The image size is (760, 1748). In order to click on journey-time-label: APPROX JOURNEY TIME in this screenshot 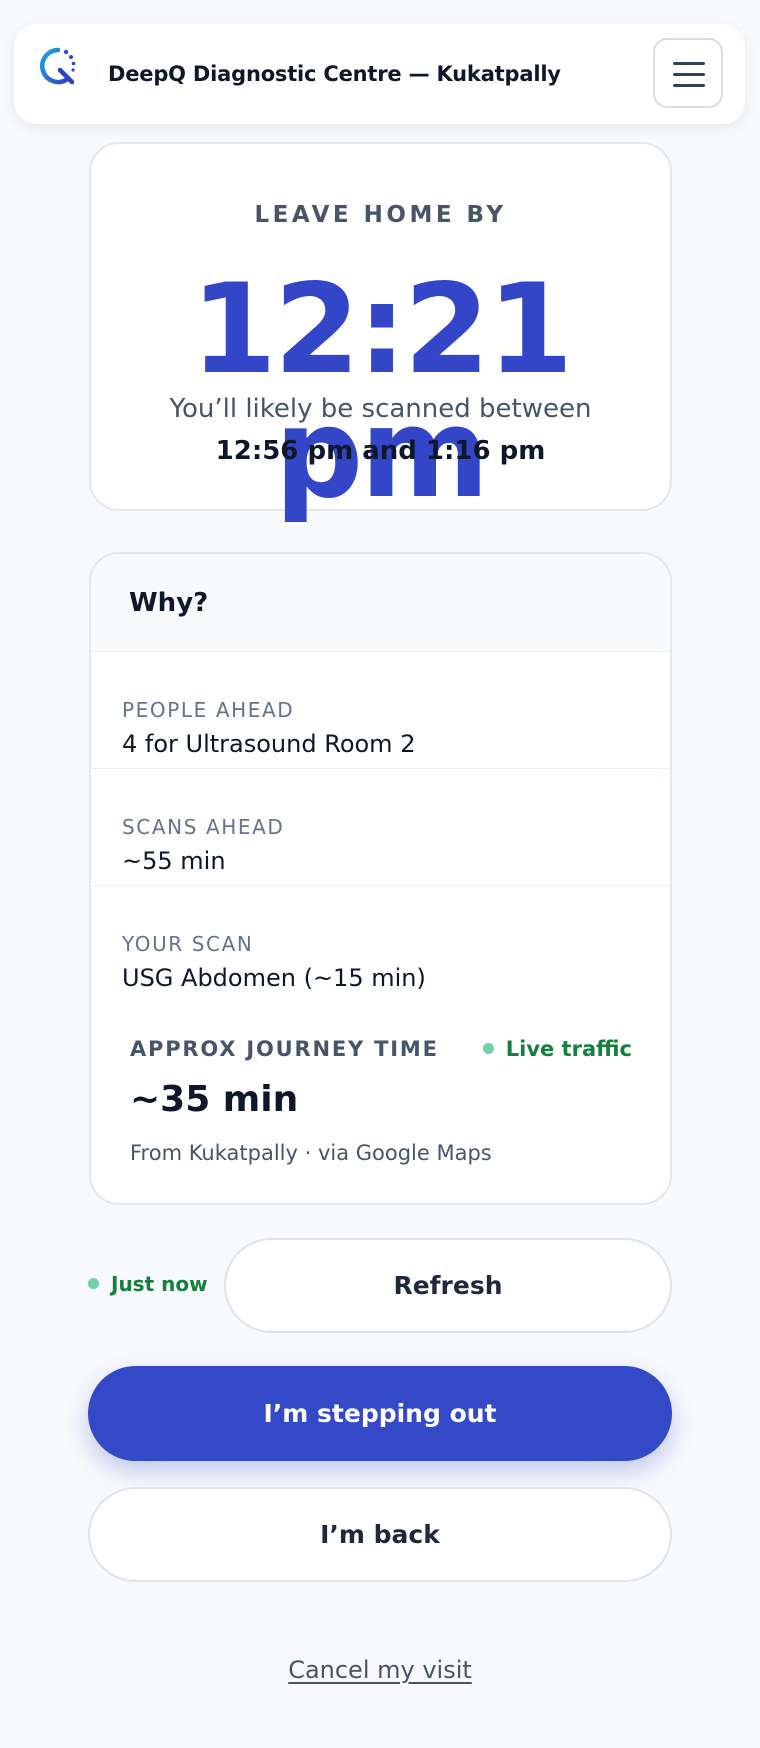, I will do `click(284, 1049)`.